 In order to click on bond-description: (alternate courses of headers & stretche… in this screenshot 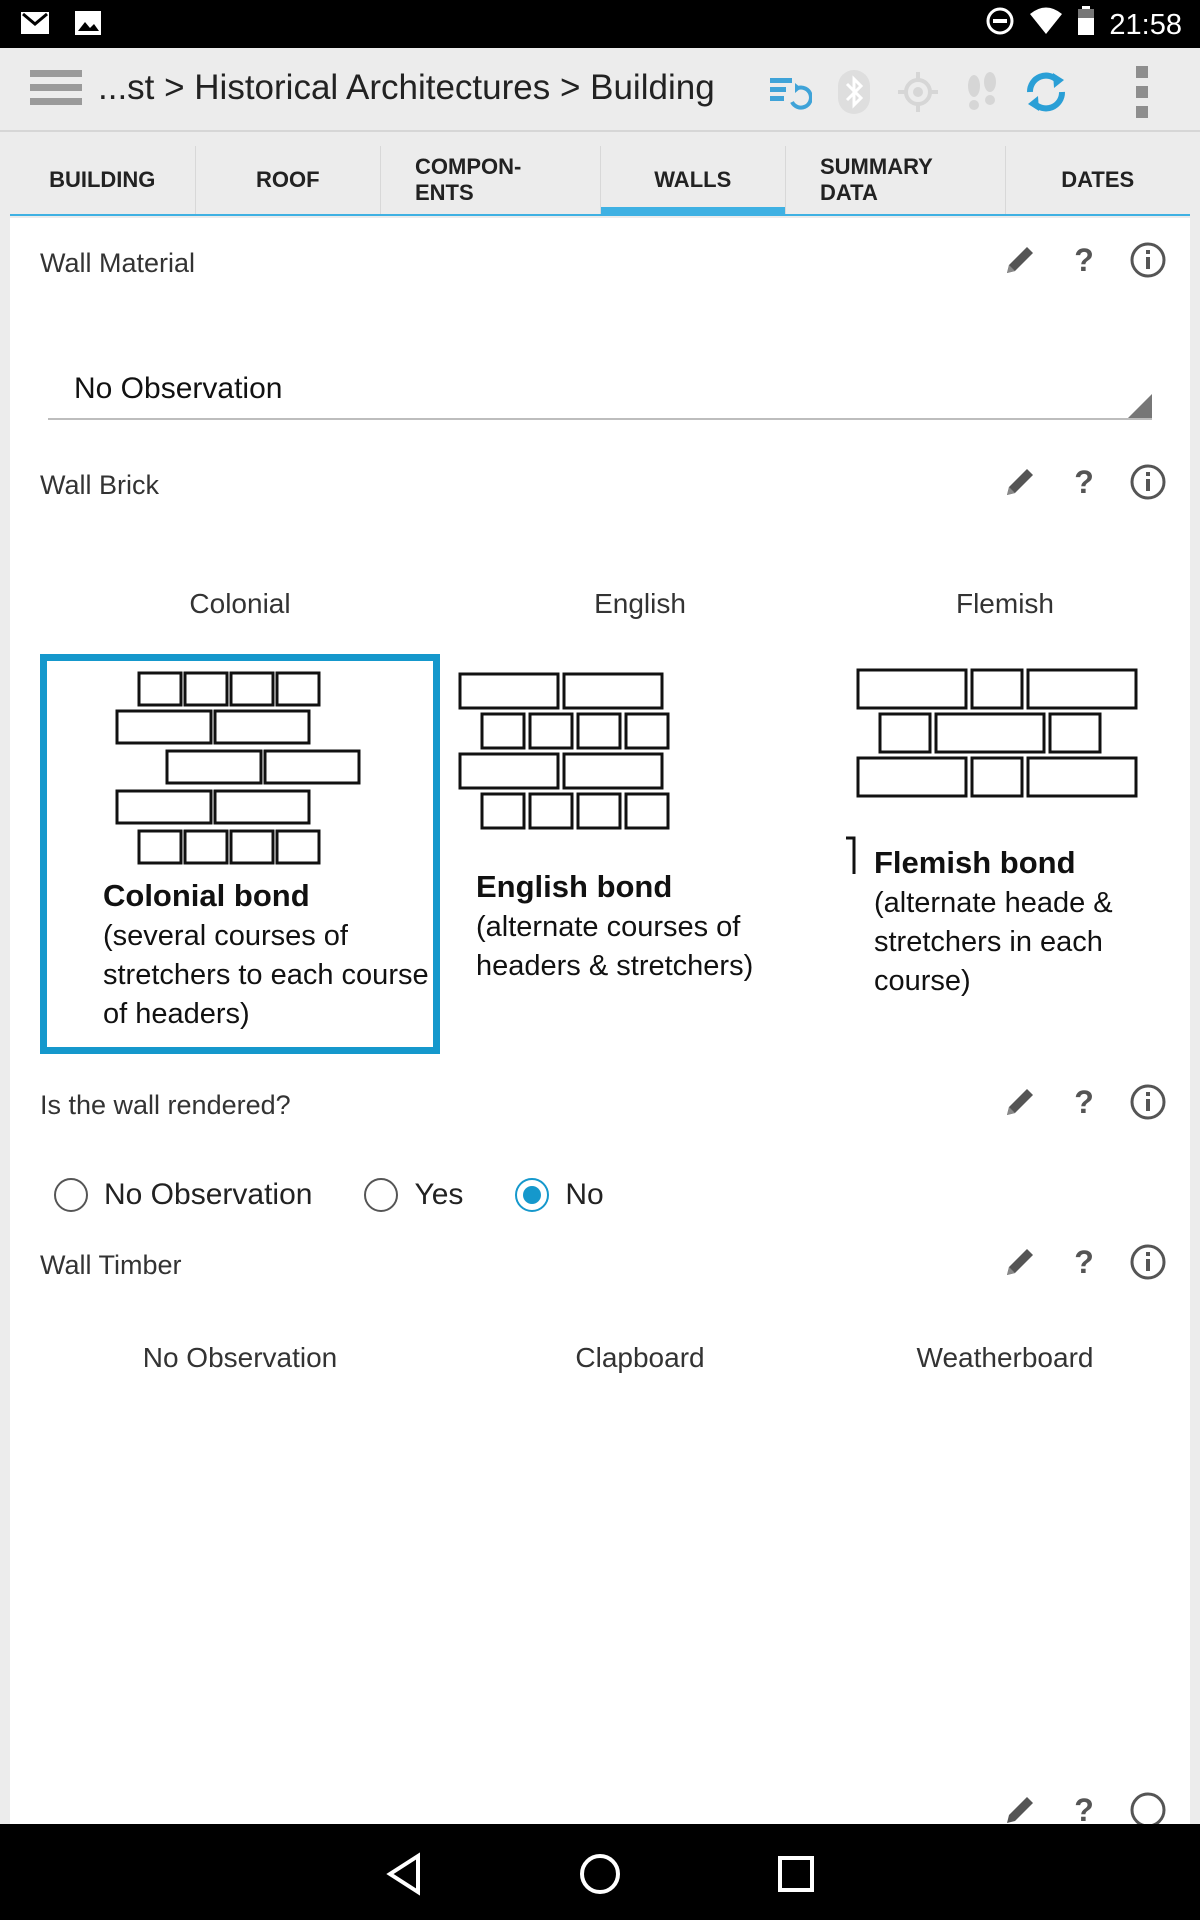, I will do `click(615, 946)`.